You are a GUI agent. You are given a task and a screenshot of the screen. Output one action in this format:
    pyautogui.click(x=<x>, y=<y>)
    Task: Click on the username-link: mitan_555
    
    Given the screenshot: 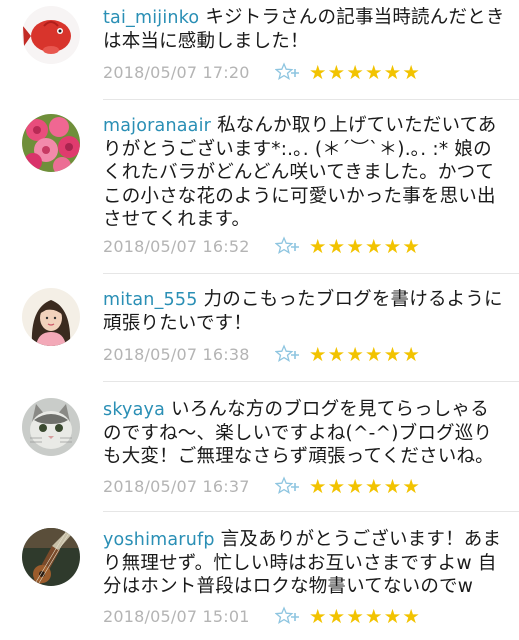 What is the action you would take?
    pyautogui.click(x=150, y=300)
    